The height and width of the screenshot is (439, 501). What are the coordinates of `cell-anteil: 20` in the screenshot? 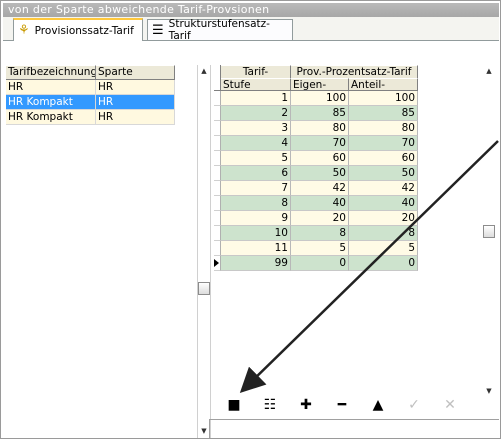 It's located at (383, 218).